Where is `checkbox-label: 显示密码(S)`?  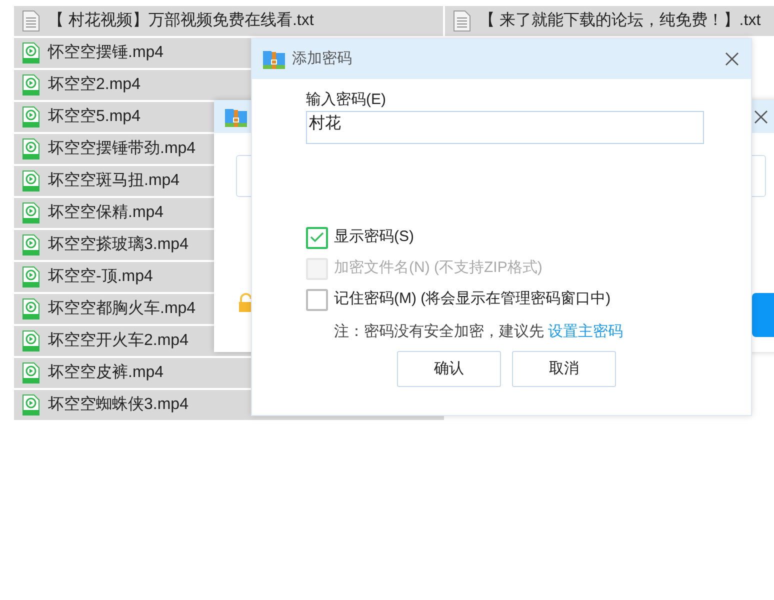
checkbox-label: 显示密码(S) is located at coordinates (374, 237).